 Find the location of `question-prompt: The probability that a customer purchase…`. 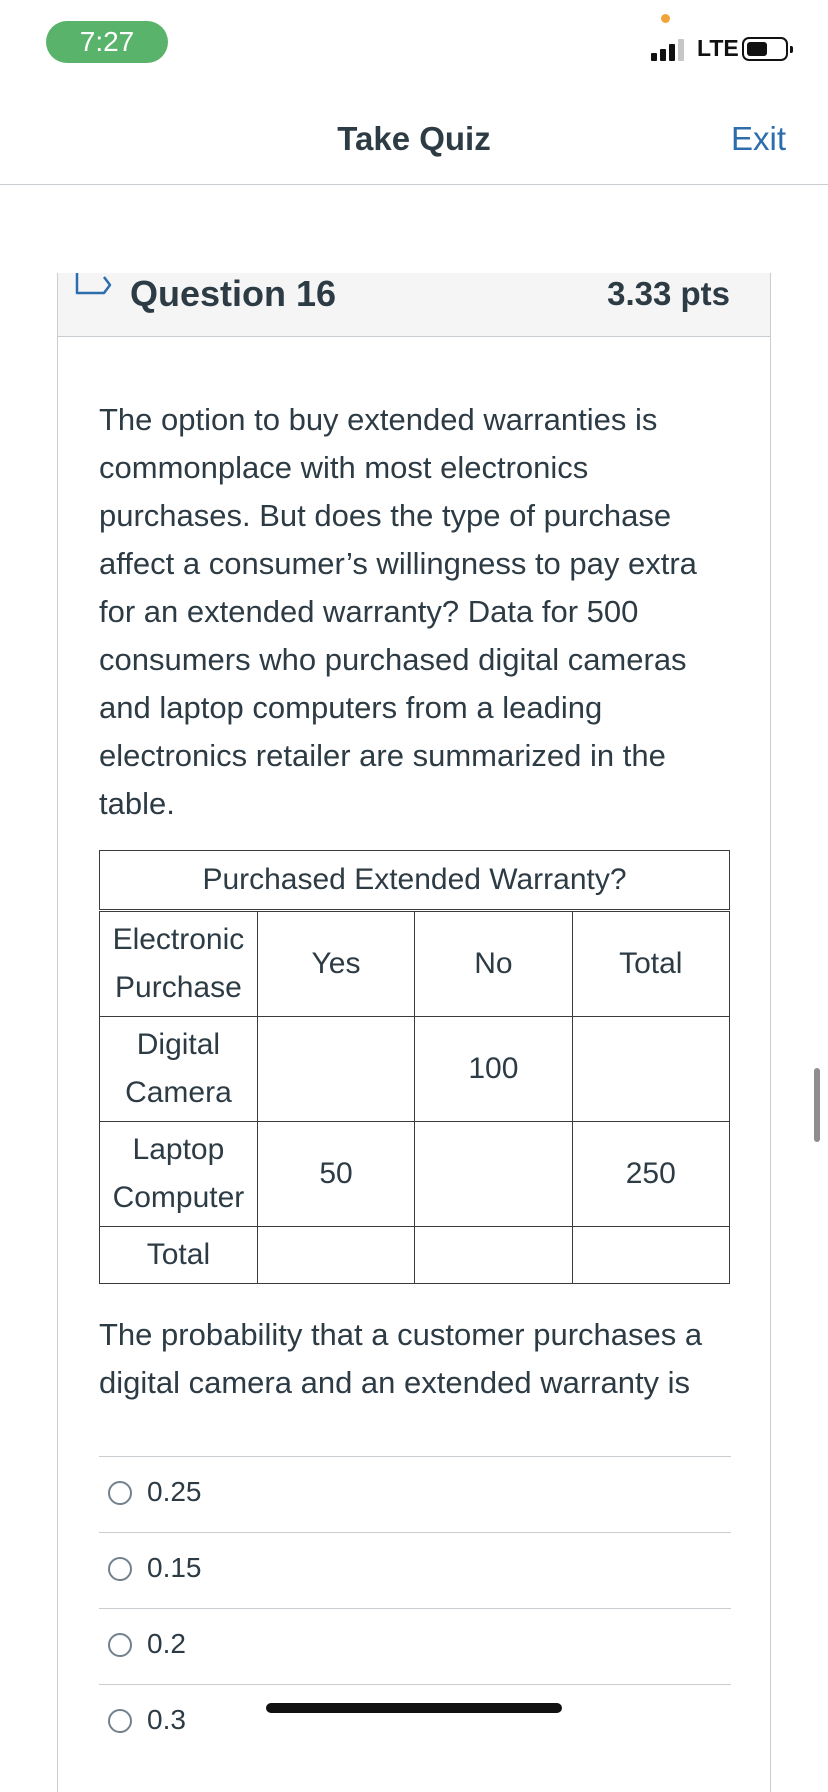

question-prompt: The probability that a customer purchase… is located at coordinates (401, 1358).